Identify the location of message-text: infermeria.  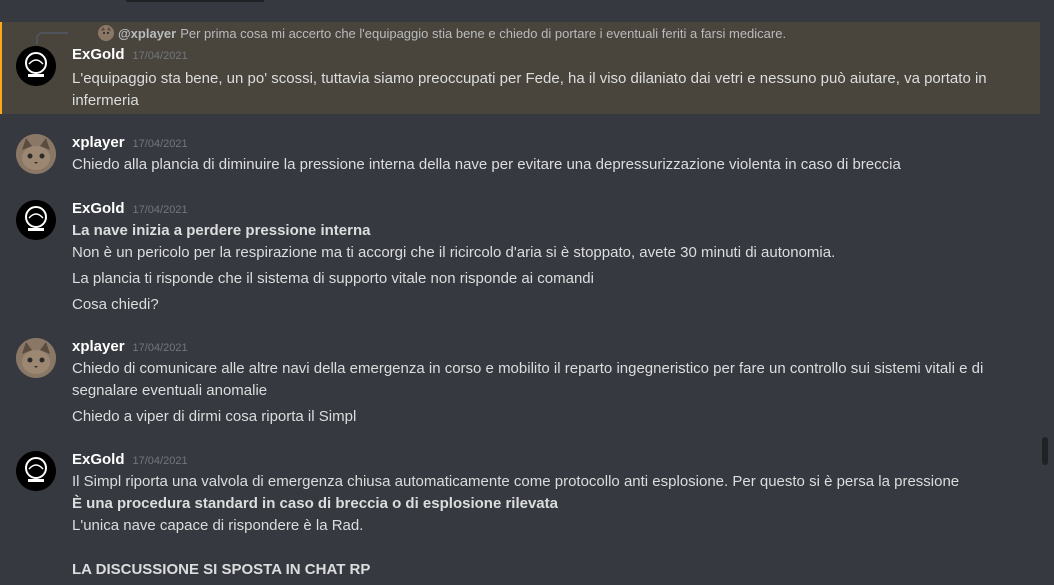
(105, 100).